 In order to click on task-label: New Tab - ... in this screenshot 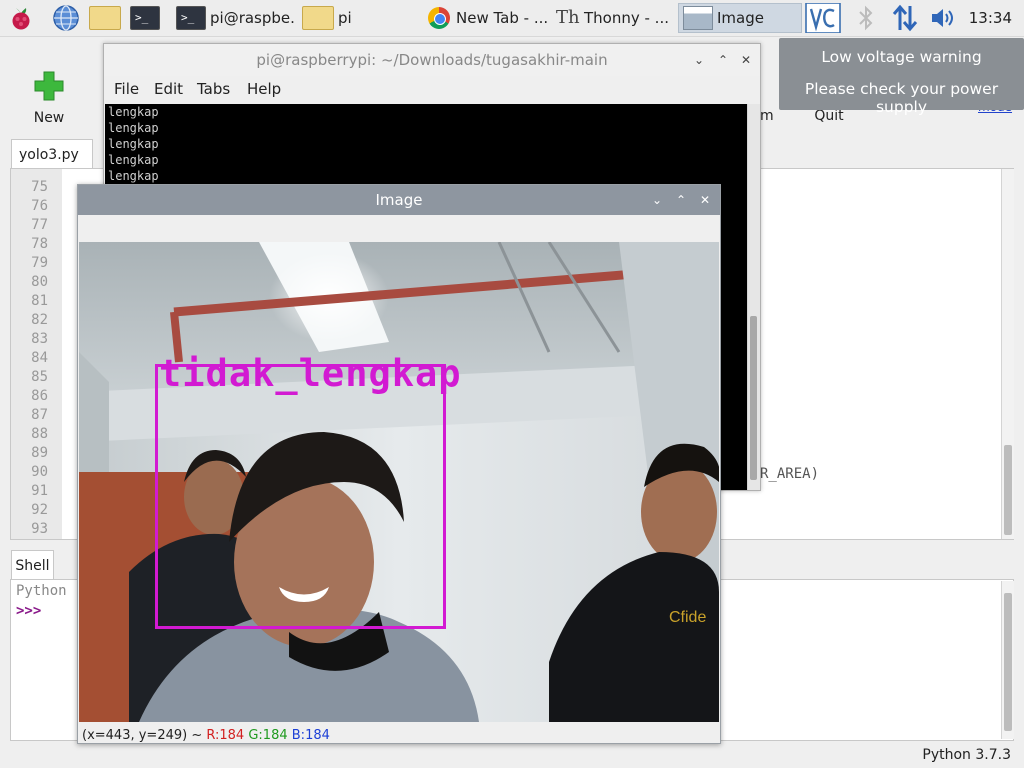, I will do `click(502, 18)`.